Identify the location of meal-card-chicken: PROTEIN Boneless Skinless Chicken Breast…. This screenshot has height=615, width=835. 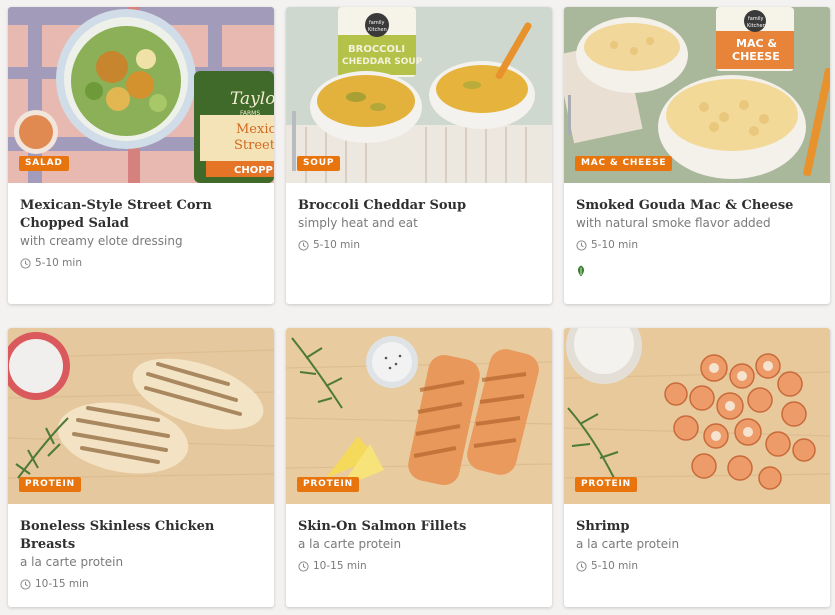
(141, 467).